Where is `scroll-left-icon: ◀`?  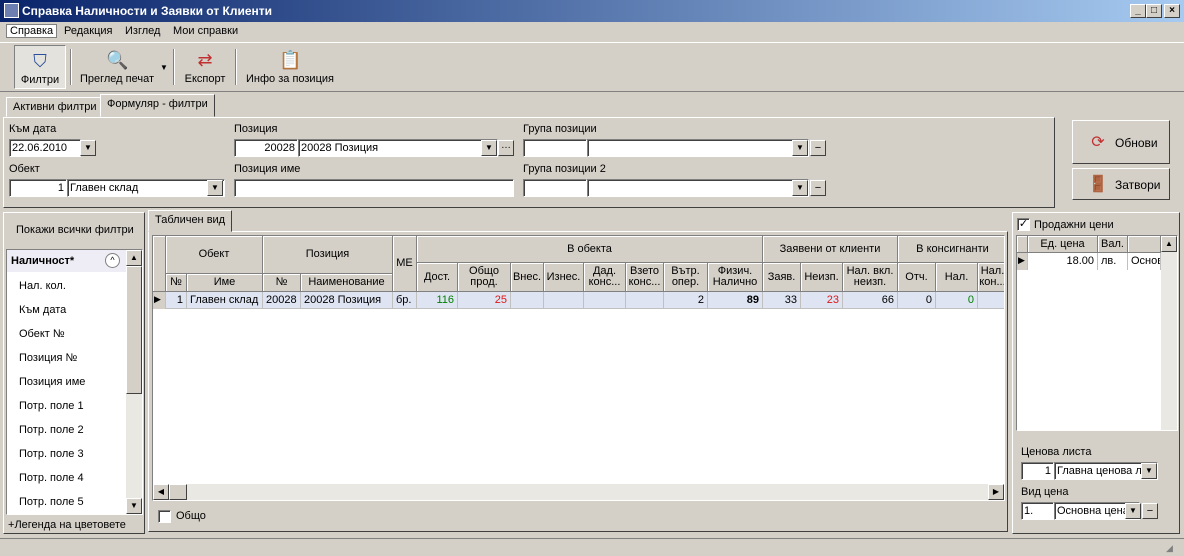
scroll-left-icon: ◀ is located at coordinates (161, 492).